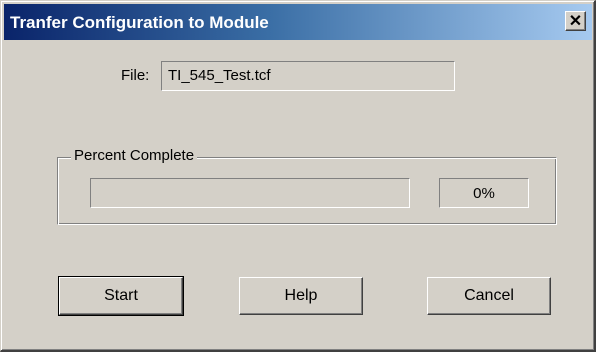  I want to click on percent-value: 0%, so click(484, 193).